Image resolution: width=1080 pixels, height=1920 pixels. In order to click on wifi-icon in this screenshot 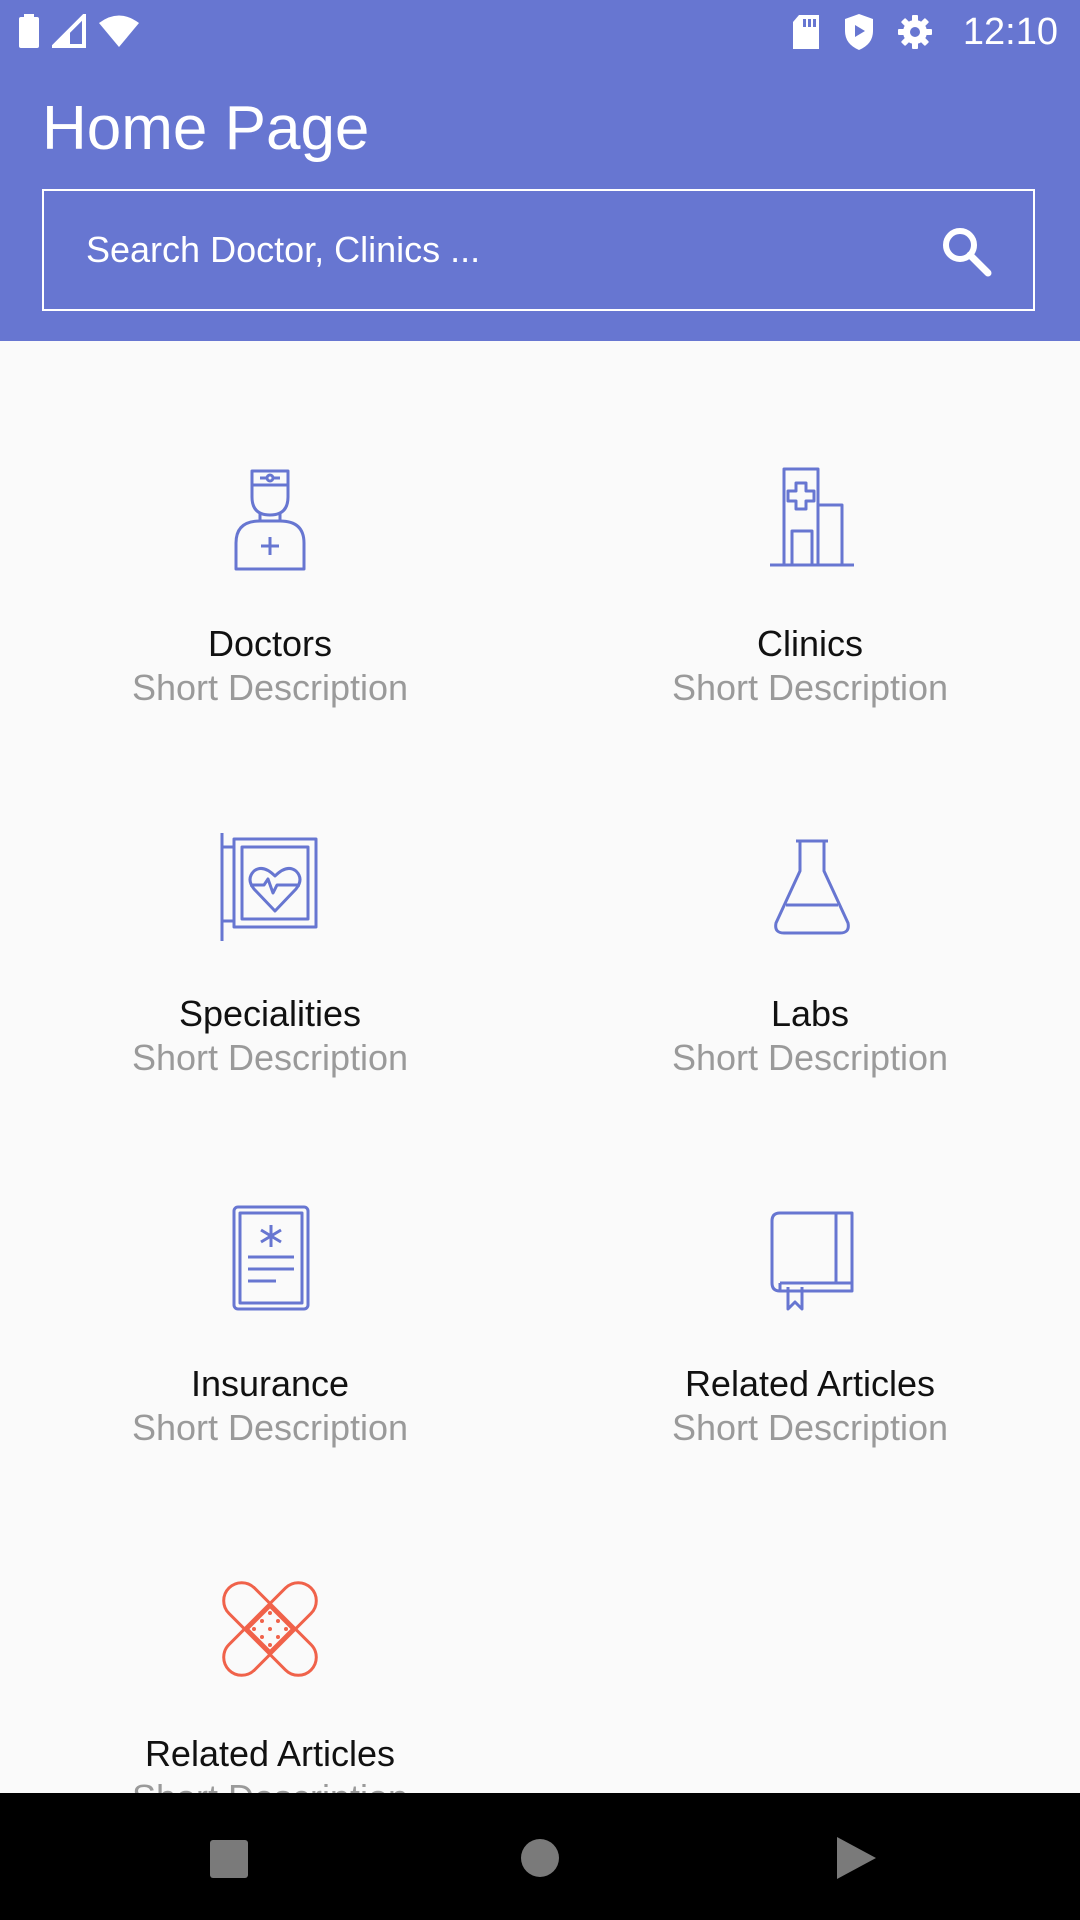, I will do `click(119, 31)`.